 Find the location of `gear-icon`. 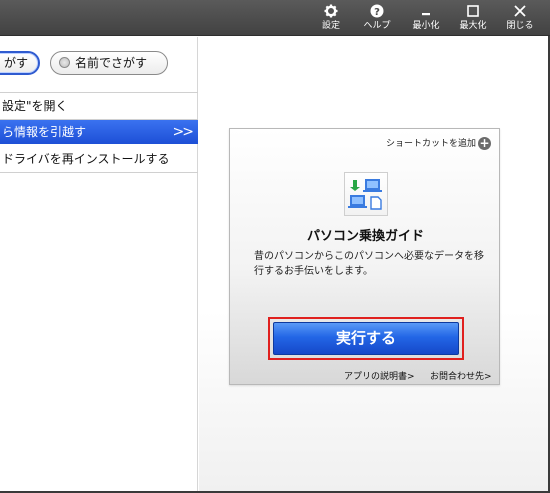

gear-icon is located at coordinates (331, 11).